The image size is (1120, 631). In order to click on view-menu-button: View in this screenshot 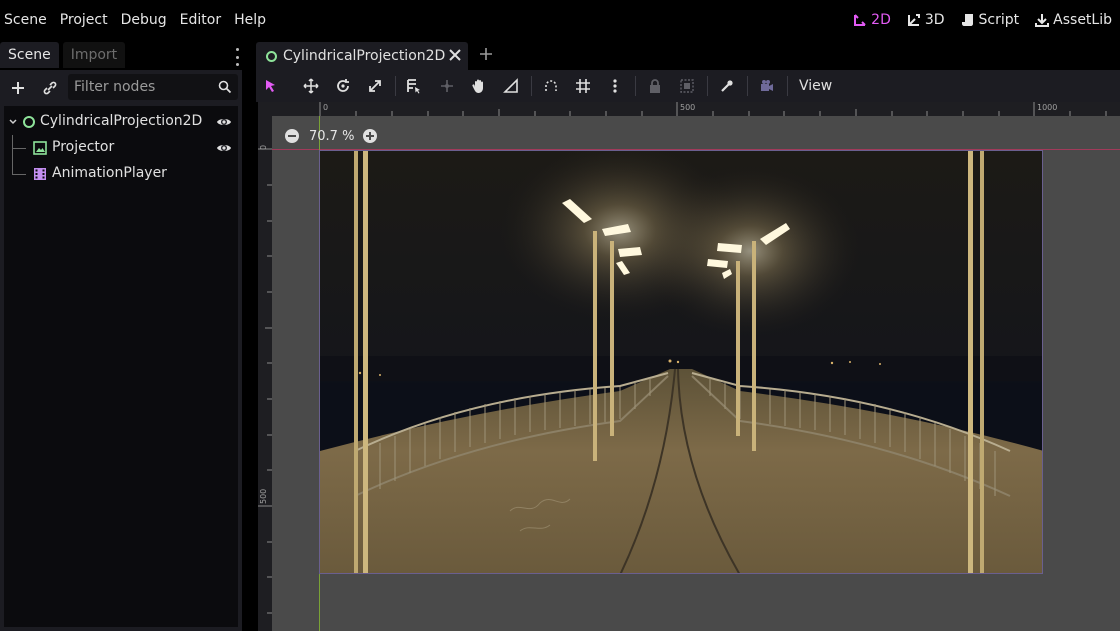, I will do `click(815, 86)`.